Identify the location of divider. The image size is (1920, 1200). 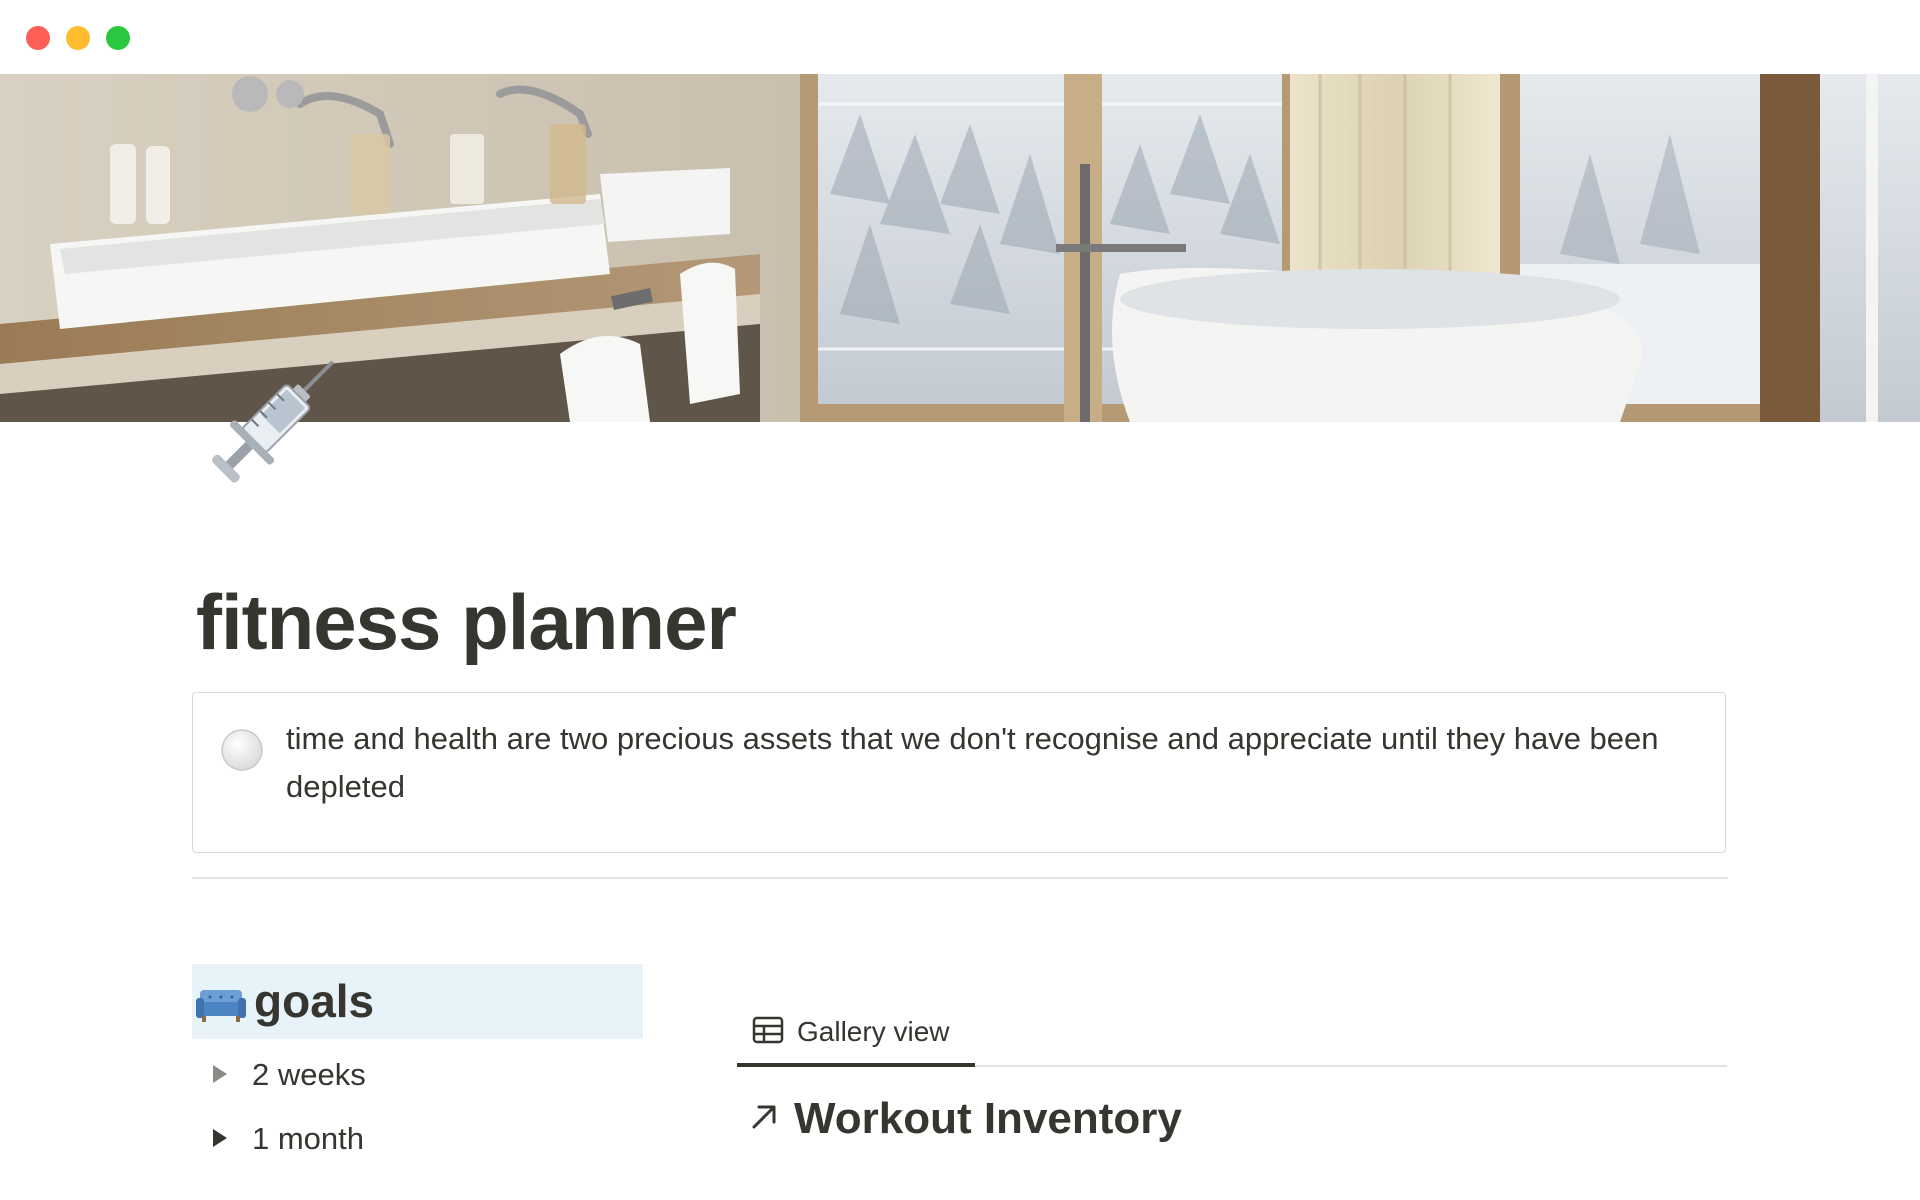
(960, 878).